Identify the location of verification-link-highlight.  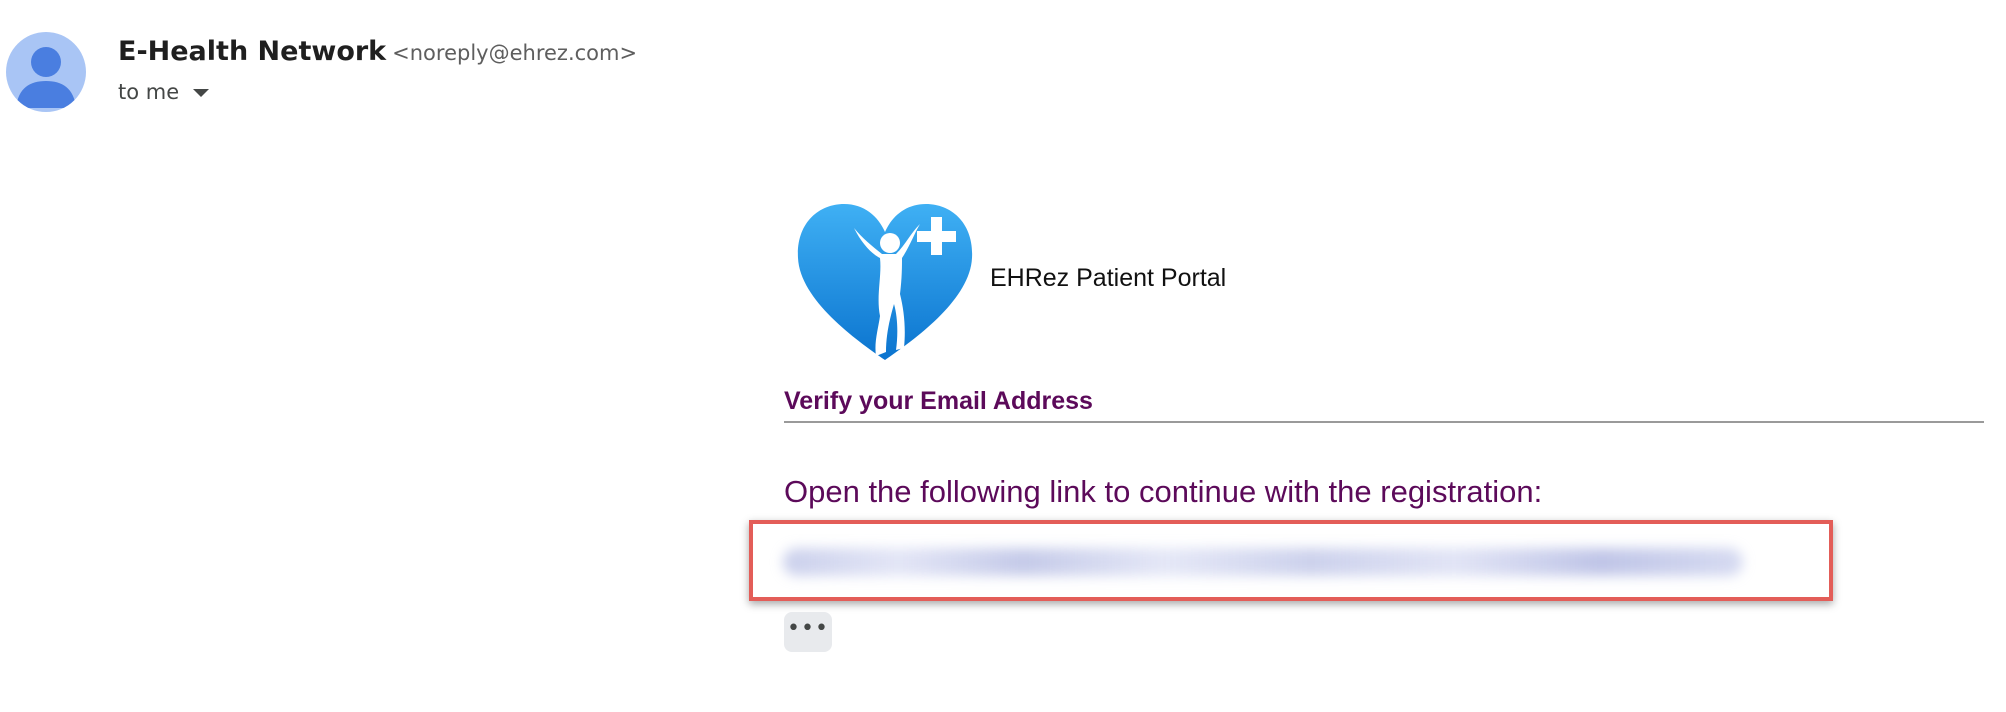
(1291, 560).